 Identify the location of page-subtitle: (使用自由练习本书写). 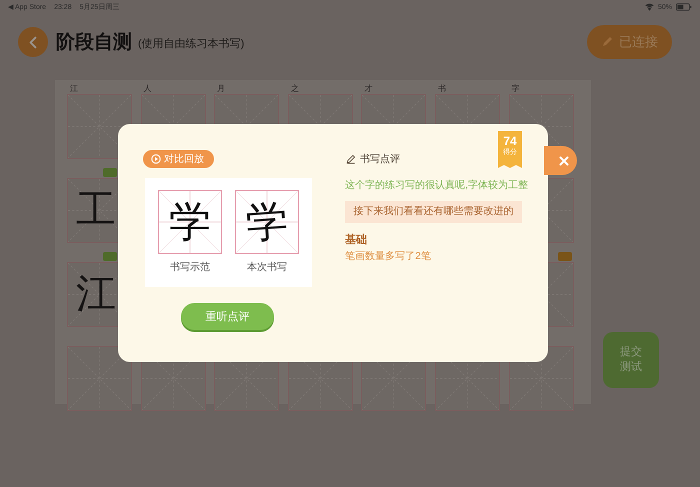
(191, 44).